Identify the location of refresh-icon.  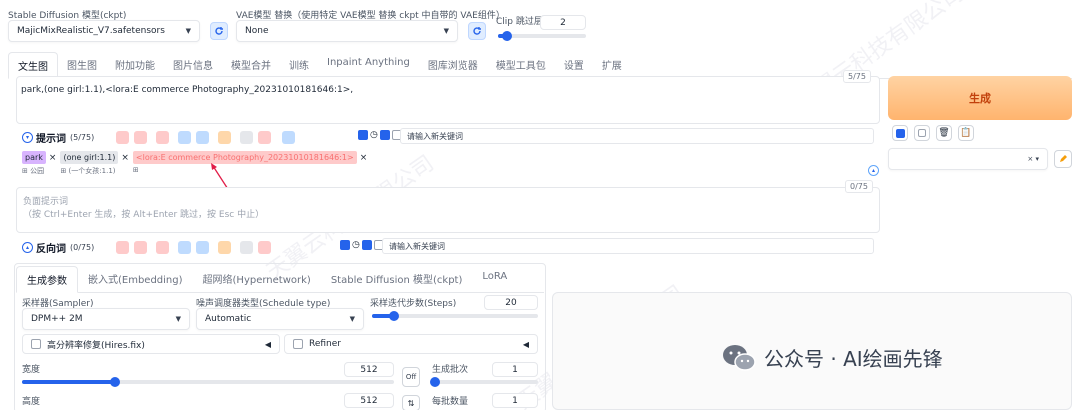
(219, 31).